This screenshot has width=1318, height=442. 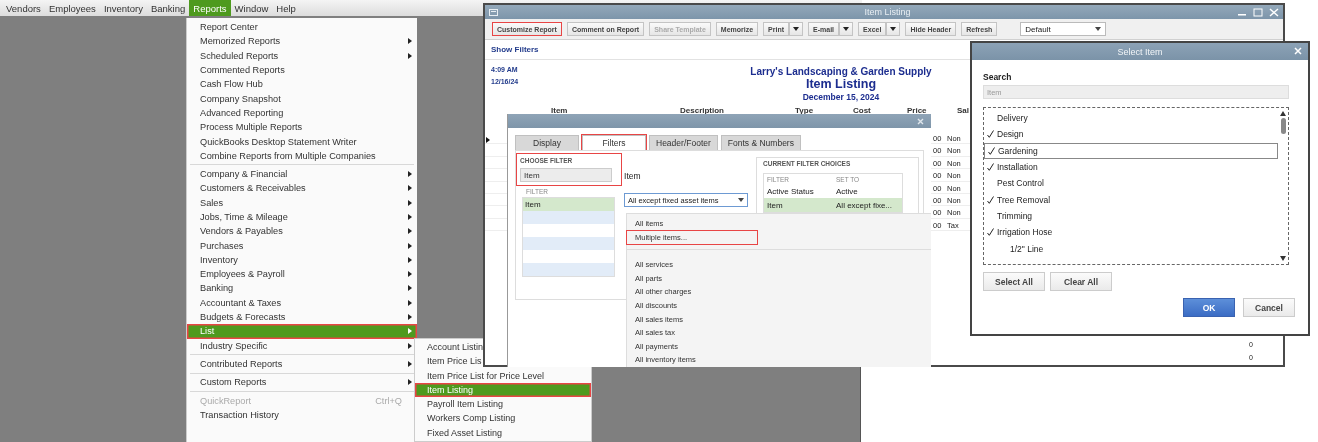 I want to click on window-icon, so click(x=493, y=12).